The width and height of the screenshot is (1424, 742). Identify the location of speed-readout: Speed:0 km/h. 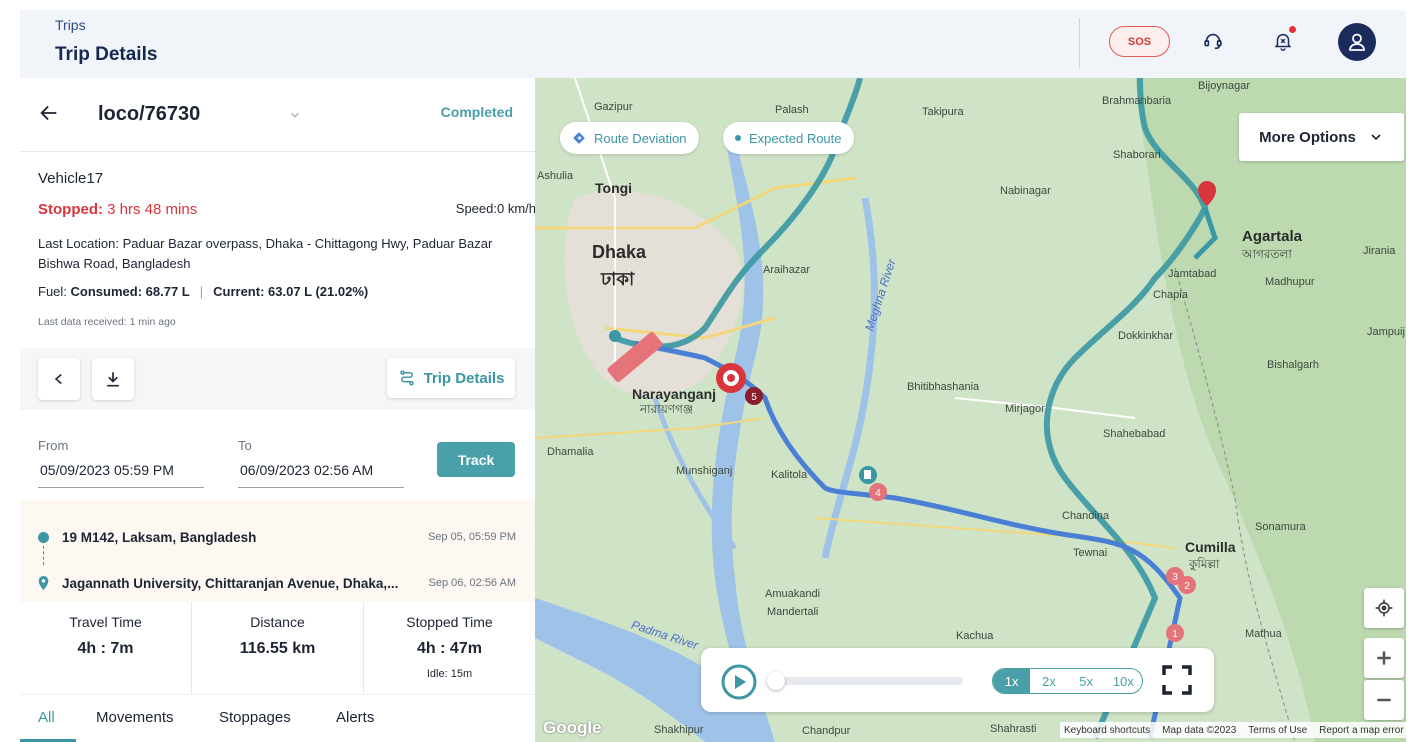
(496, 208).